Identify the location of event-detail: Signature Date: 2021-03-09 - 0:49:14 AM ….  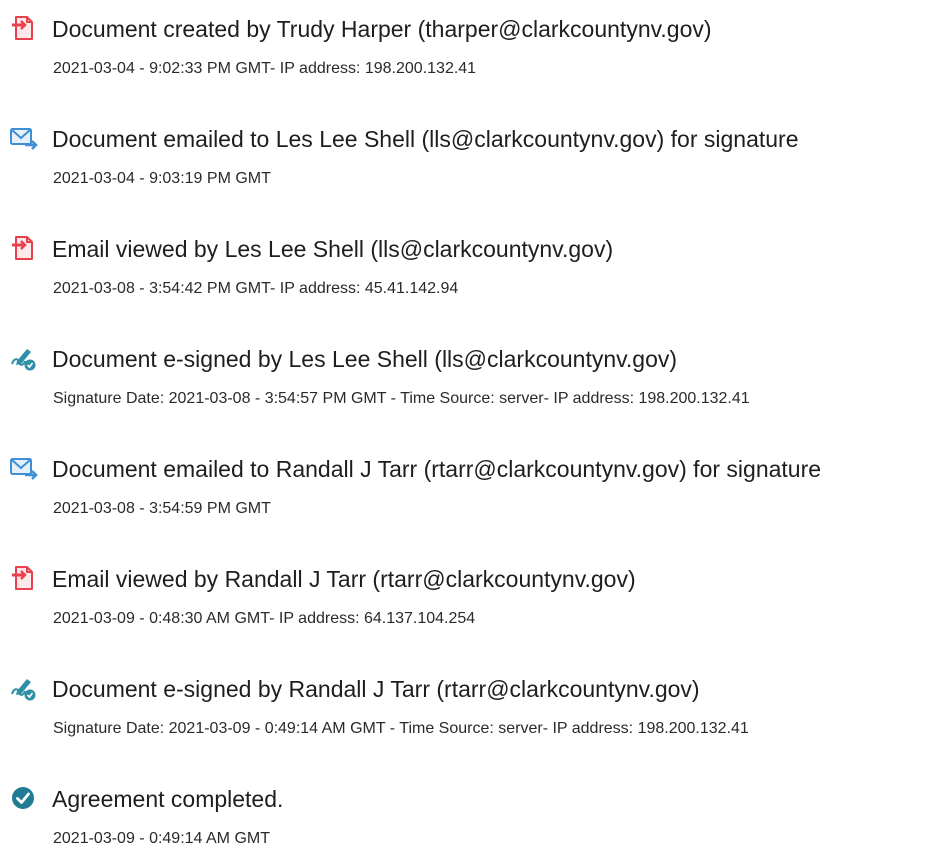
(401, 728).